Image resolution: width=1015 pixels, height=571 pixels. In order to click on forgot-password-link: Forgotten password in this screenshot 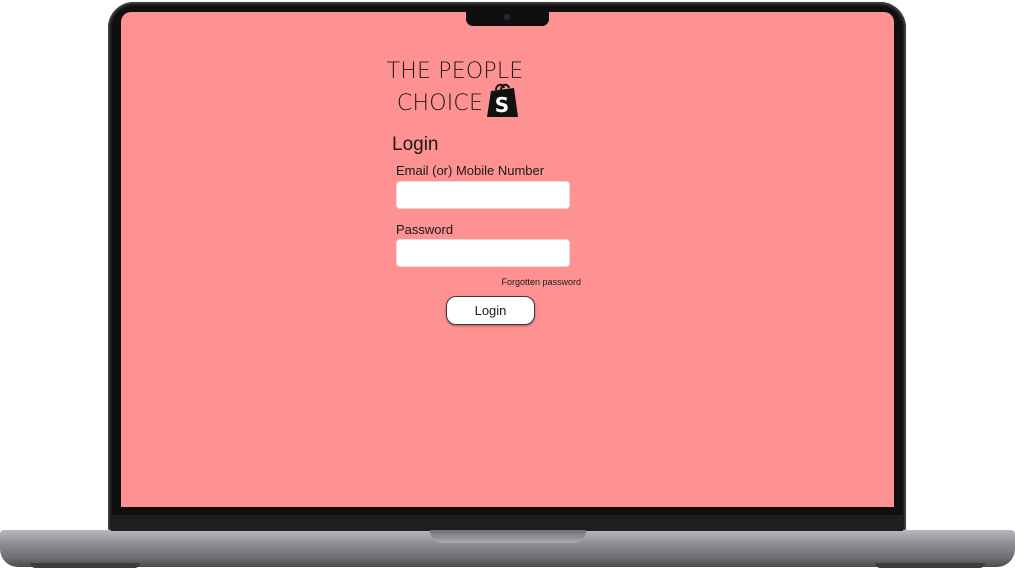, I will do `click(535, 282)`.